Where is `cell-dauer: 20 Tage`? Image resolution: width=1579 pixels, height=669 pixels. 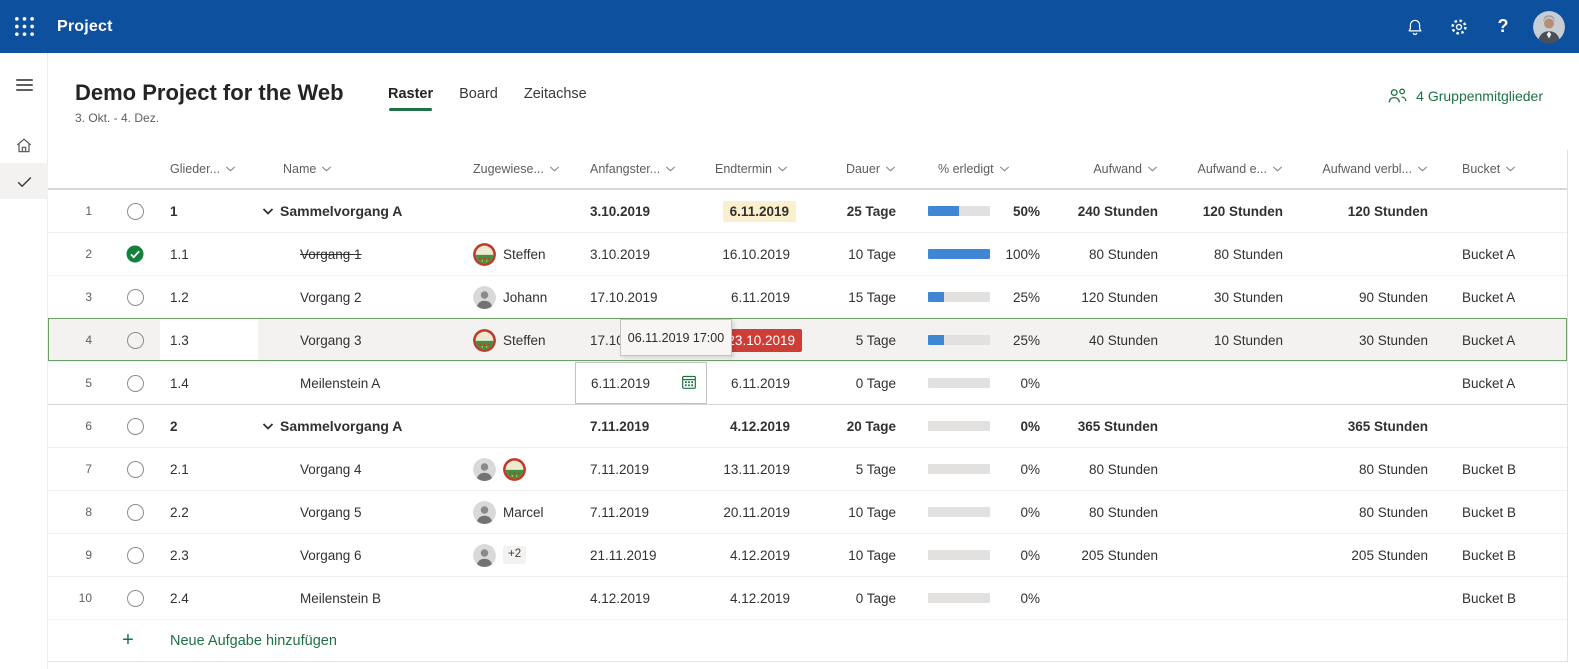 cell-dauer: 20 Tage is located at coordinates (858, 426).